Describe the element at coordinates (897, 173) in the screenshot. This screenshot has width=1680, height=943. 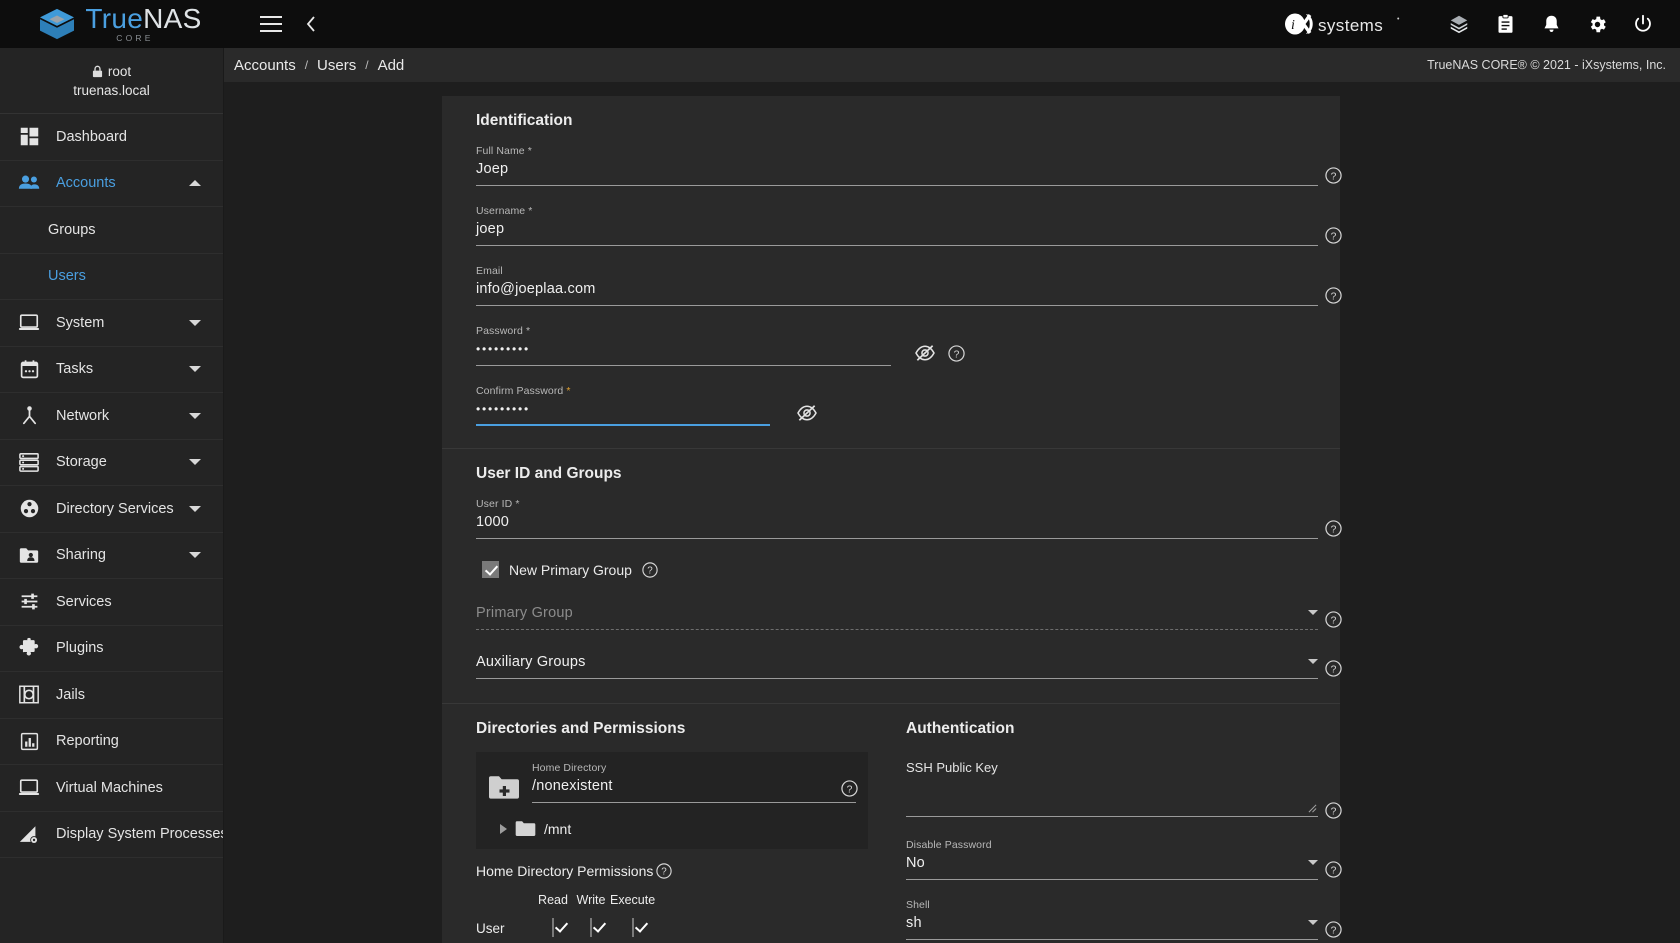
I see `full-name-input: Joep` at that location.